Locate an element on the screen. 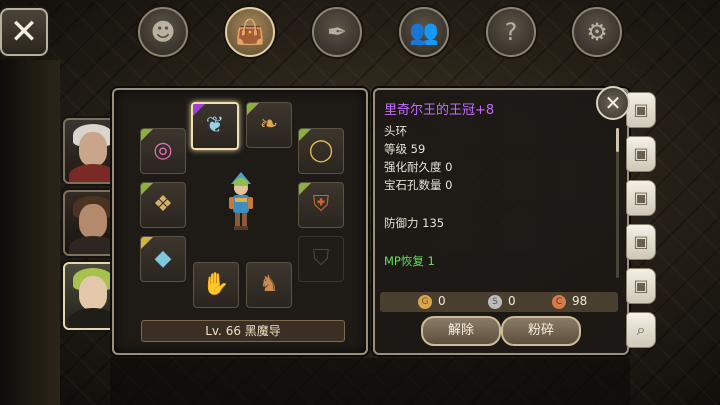  item-sockets: 宝石孔数量 0 is located at coordinates (418, 185).